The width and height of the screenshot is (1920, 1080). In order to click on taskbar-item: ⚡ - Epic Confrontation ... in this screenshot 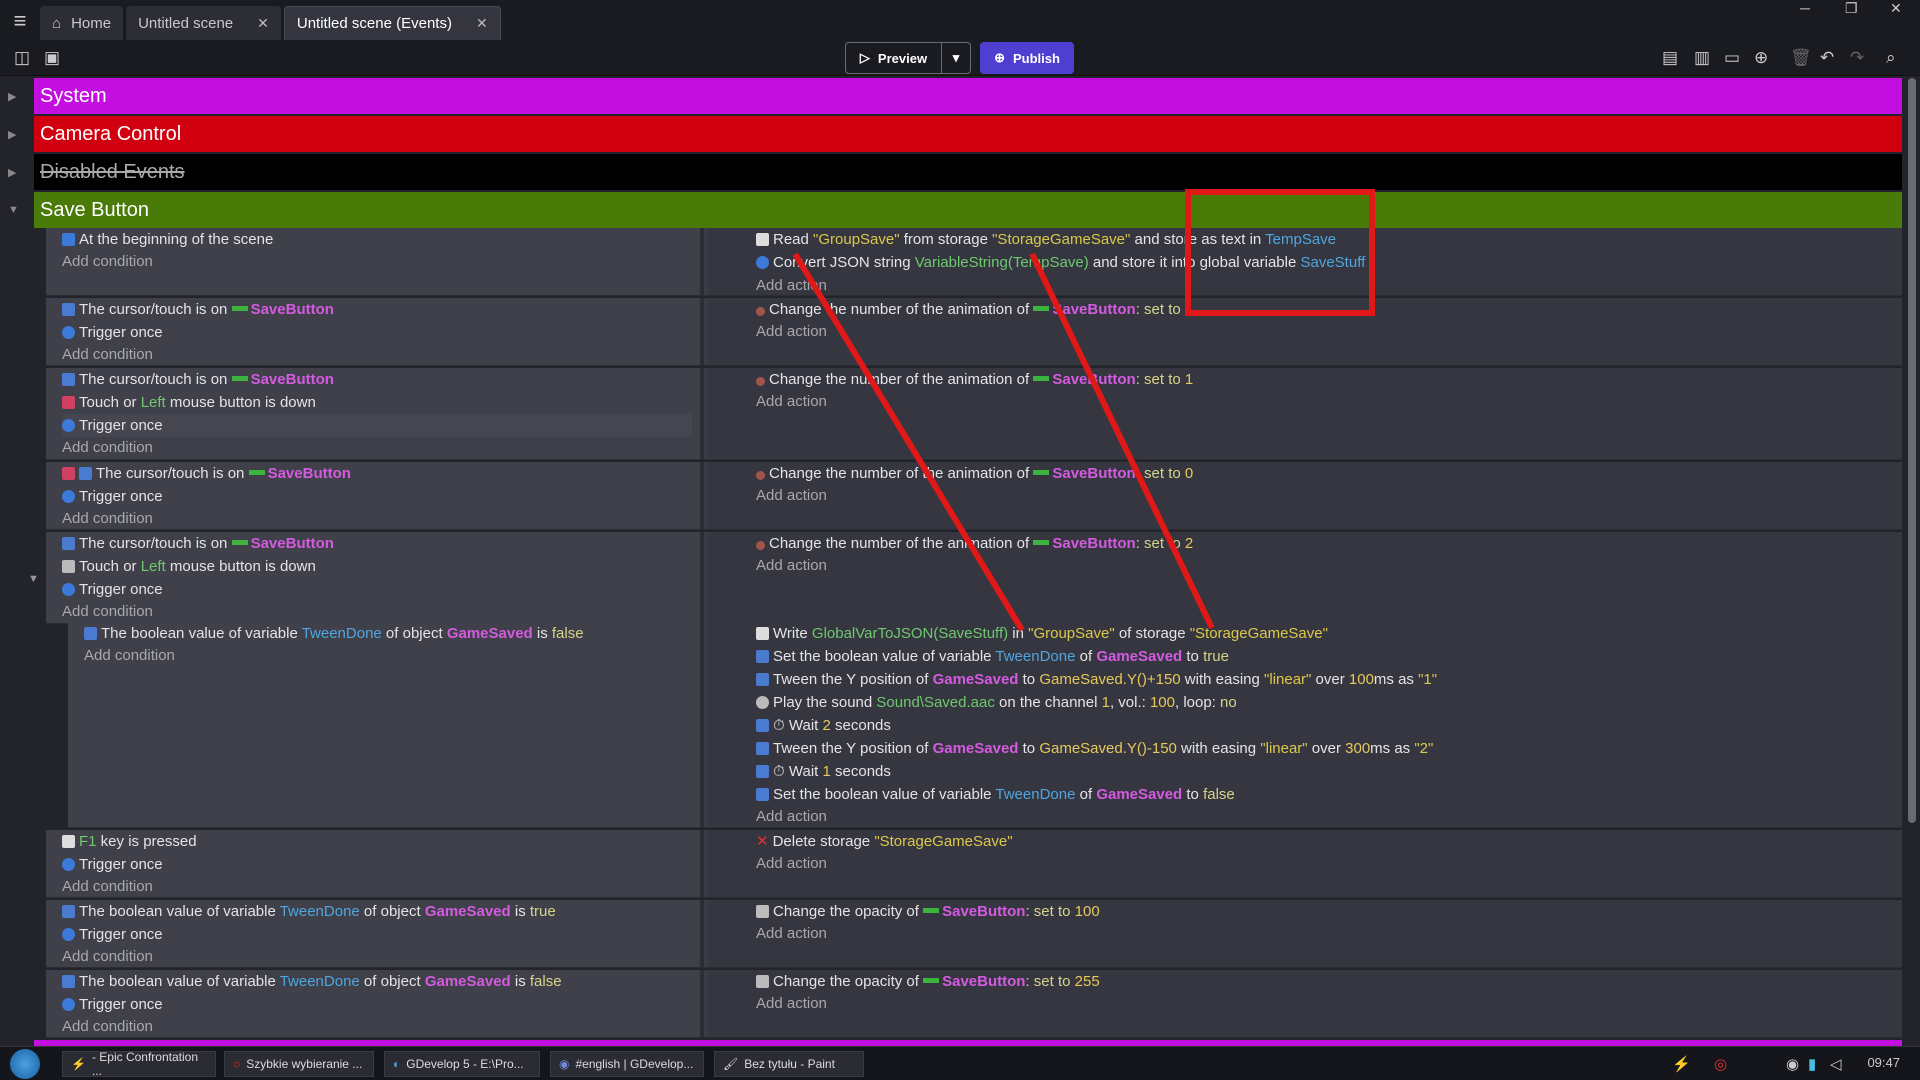, I will do `click(139, 1064)`.